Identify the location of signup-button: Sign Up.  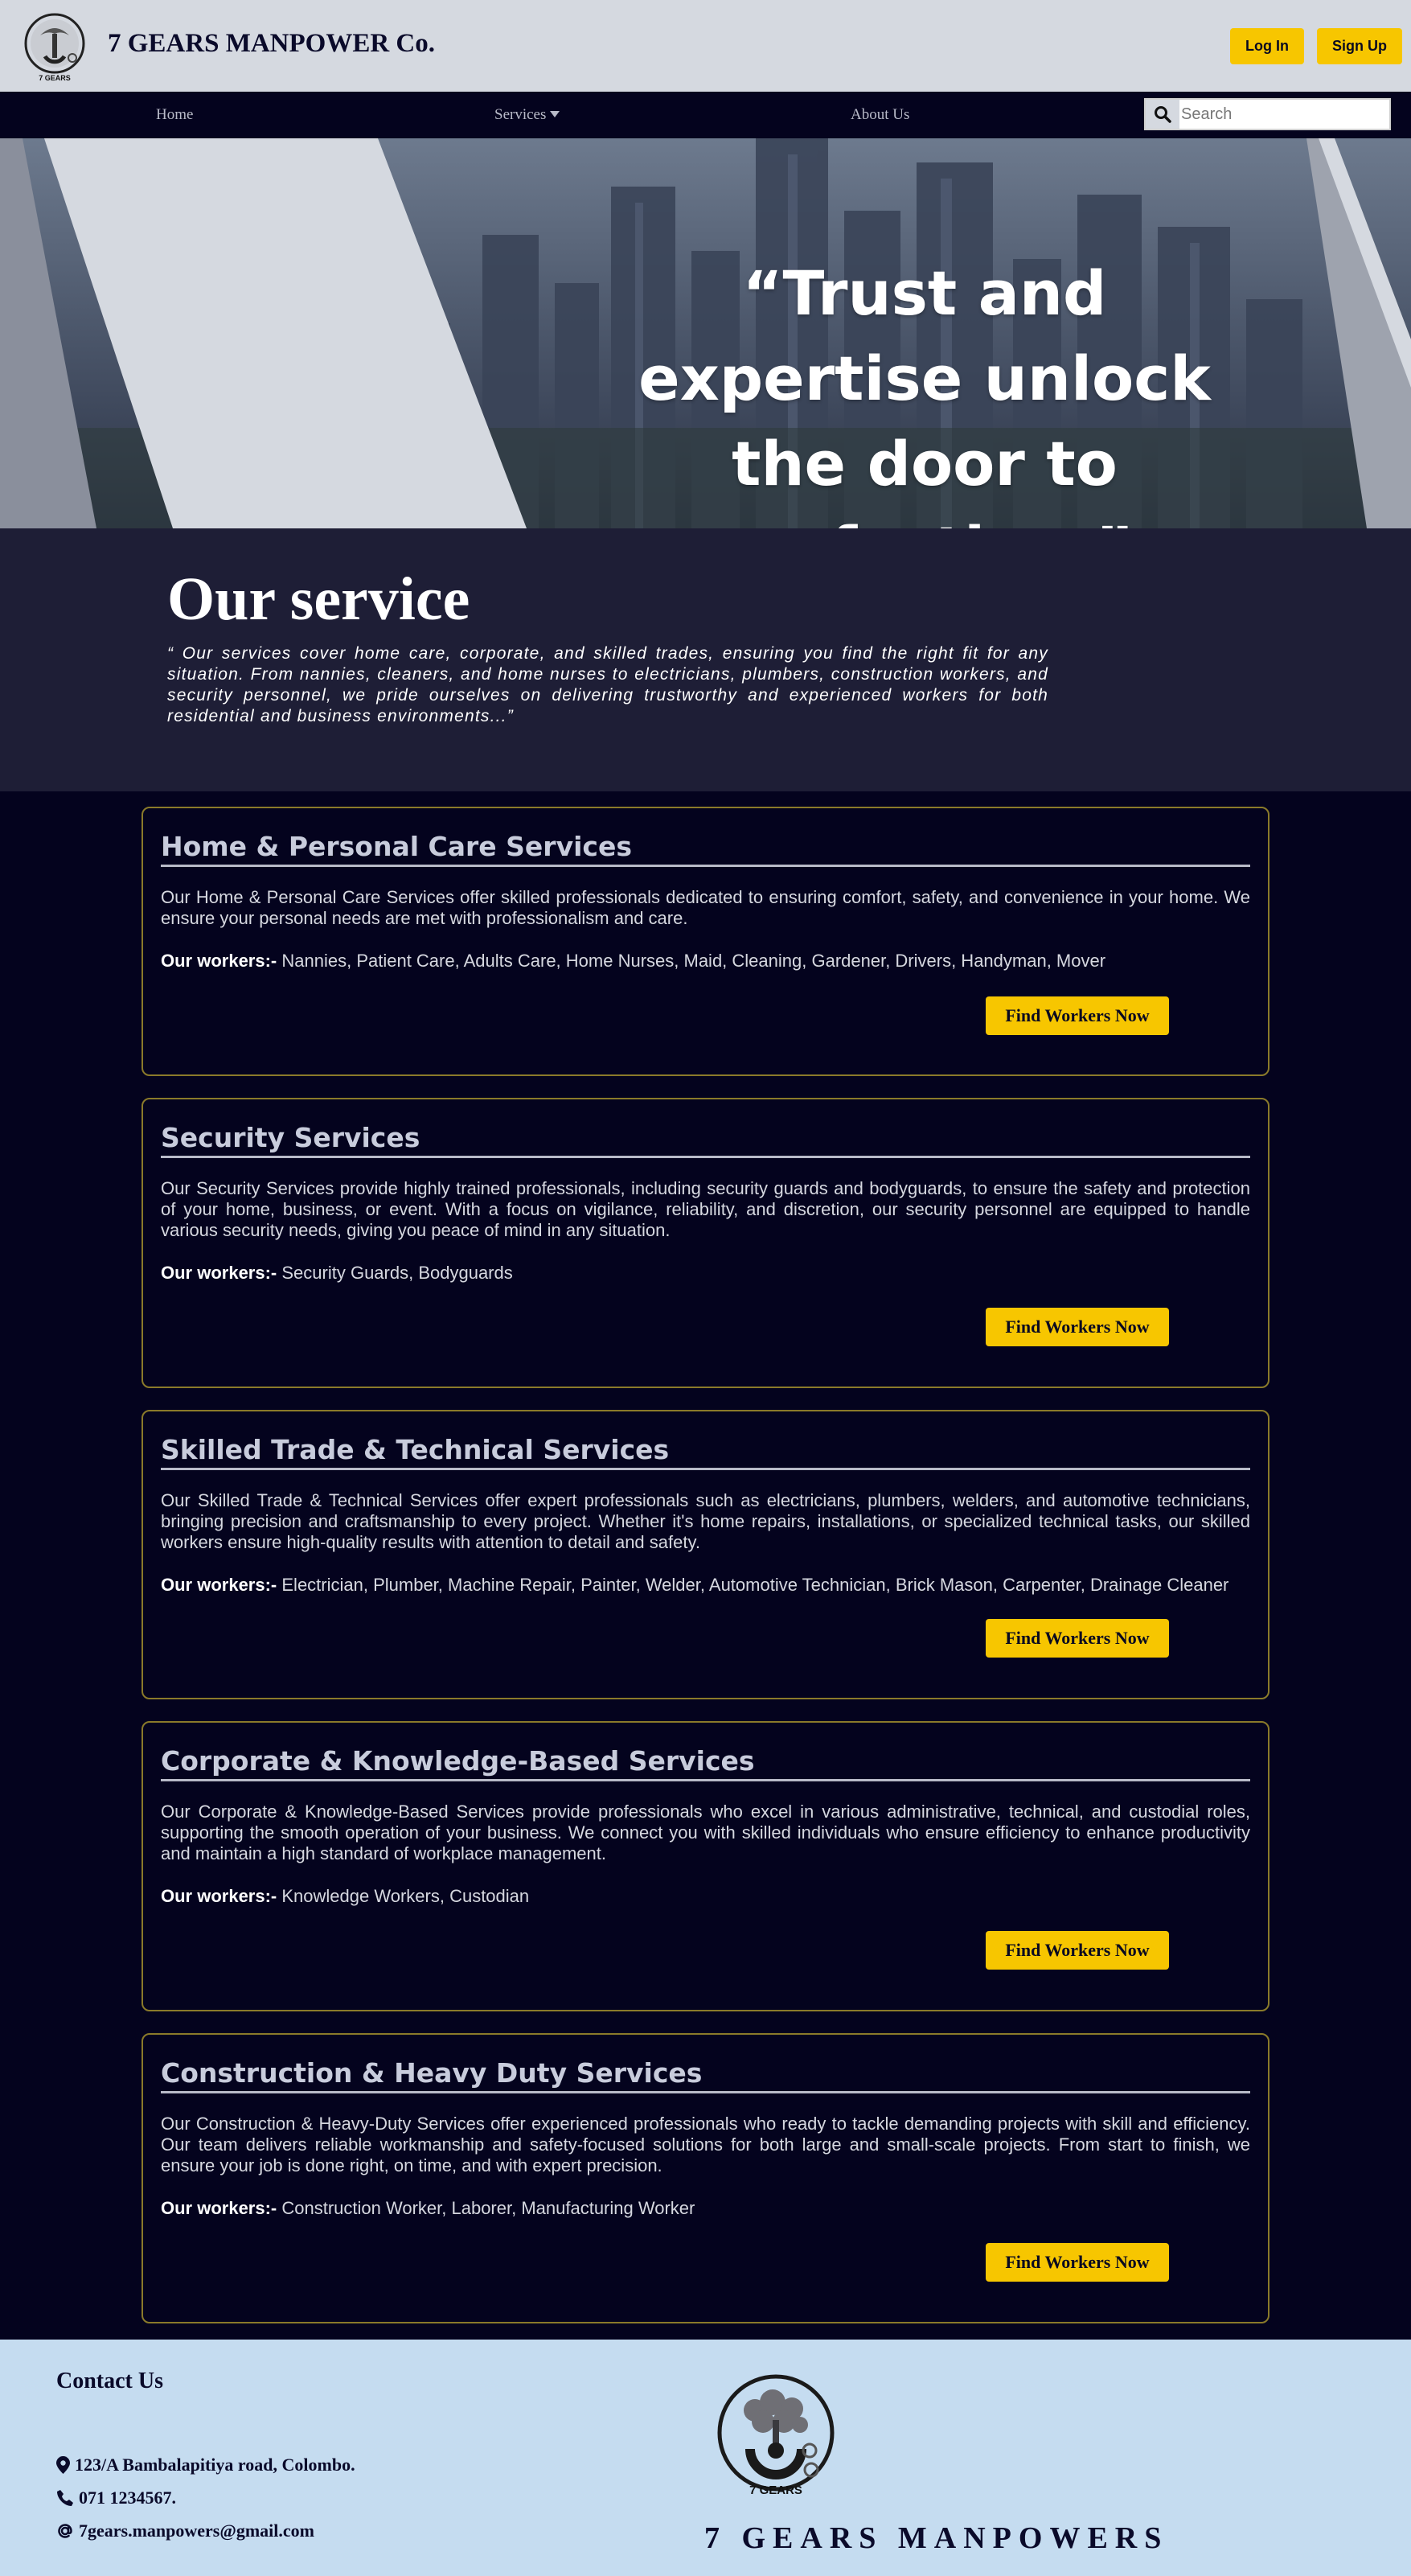
(1359, 46).